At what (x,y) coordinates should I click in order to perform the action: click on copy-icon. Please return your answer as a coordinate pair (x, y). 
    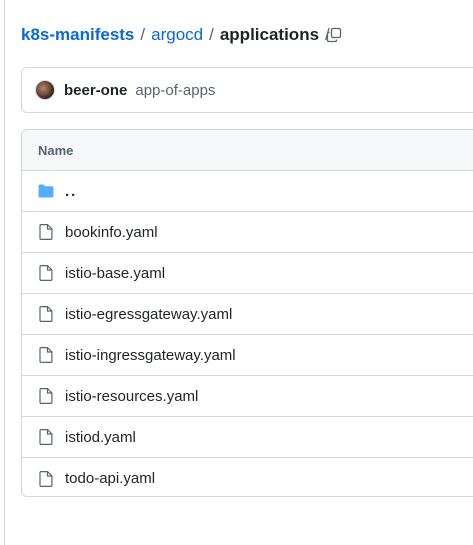
    Looking at the image, I should click on (334, 35).